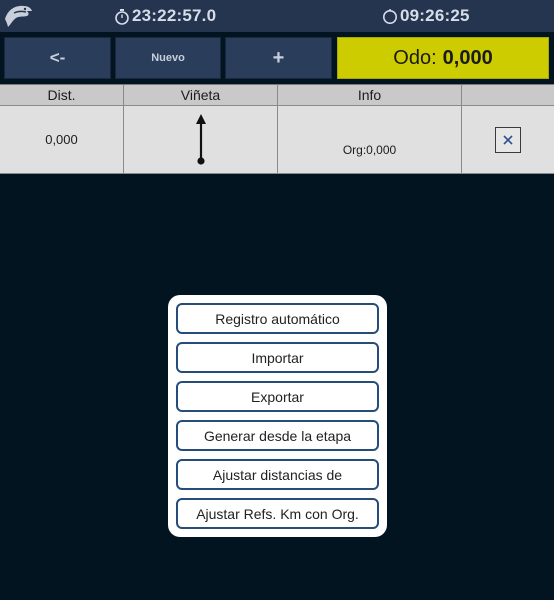  I want to click on table-header: Dist. Viñeta Info, so click(277, 94).